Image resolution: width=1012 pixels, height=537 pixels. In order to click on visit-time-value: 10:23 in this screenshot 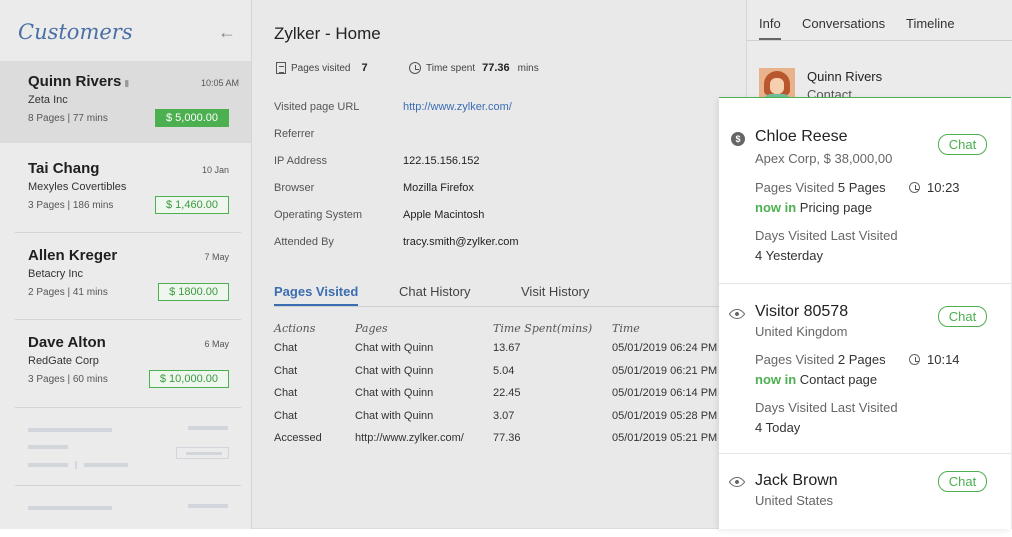, I will do `click(943, 187)`.